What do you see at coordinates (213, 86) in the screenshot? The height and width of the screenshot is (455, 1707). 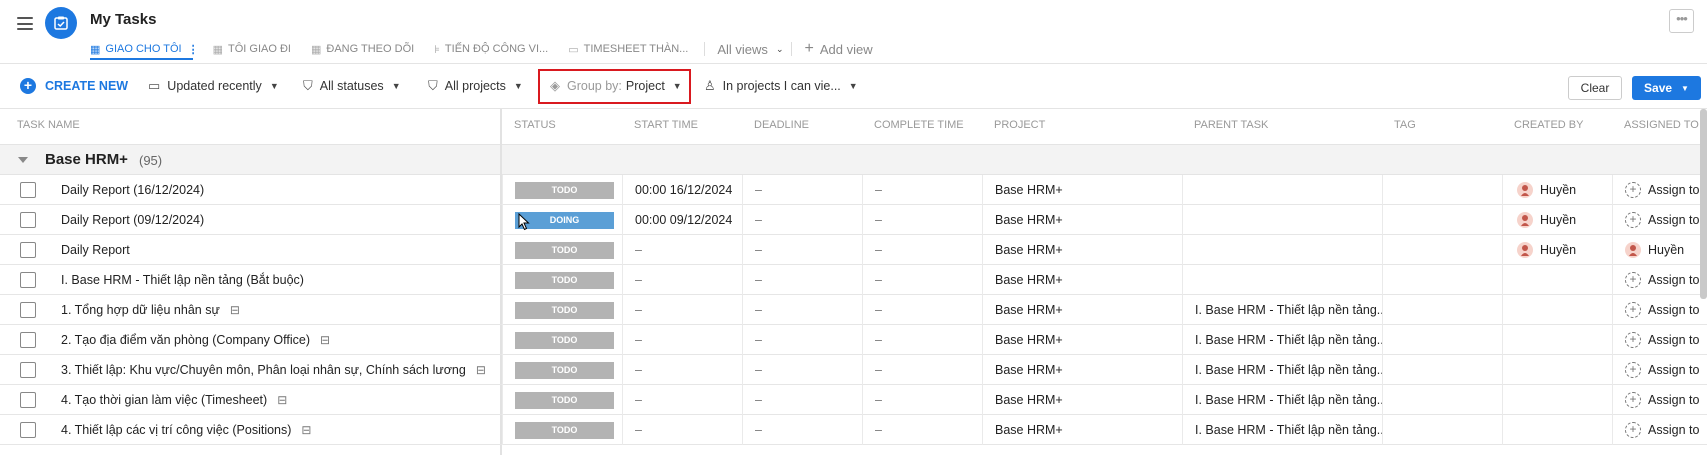 I see `sort-dropdown: ▭ Updated recently ▼` at bounding box center [213, 86].